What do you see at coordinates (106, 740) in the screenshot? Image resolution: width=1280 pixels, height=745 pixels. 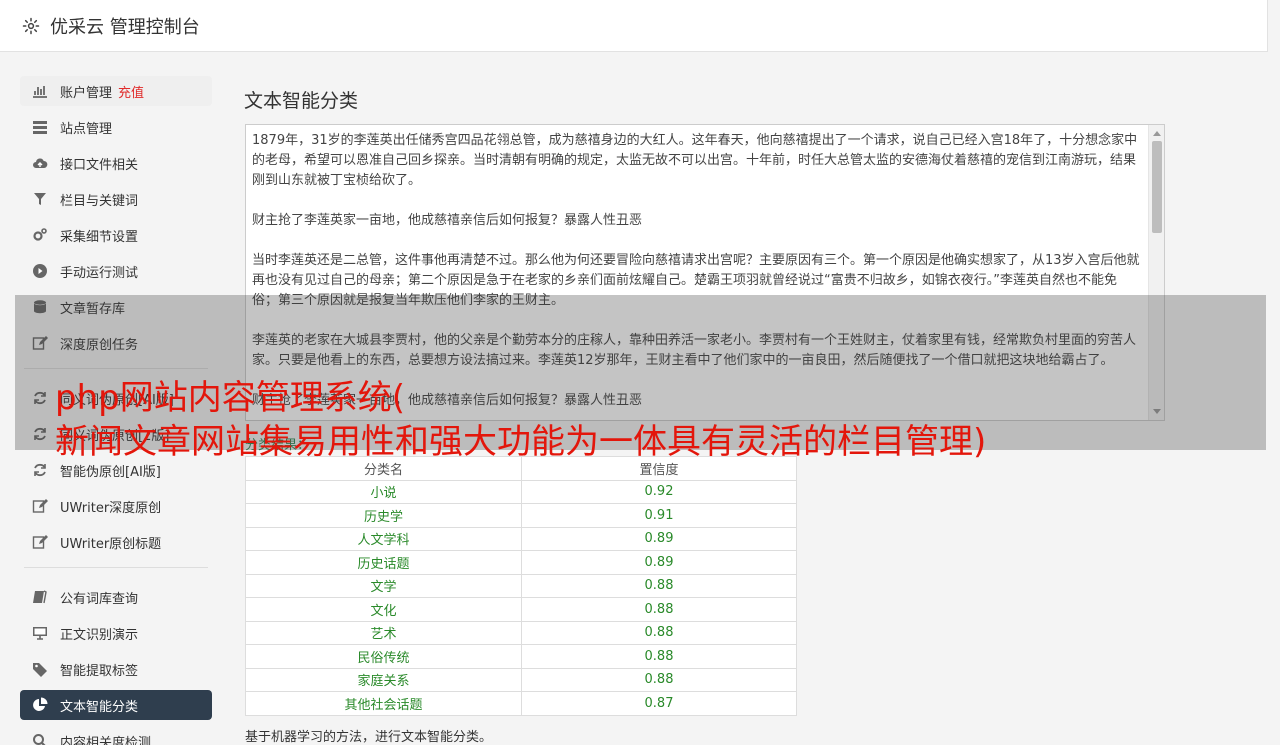 I see `sidebar-item-label: 内容相关度检测` at bounding box center [106, 740].